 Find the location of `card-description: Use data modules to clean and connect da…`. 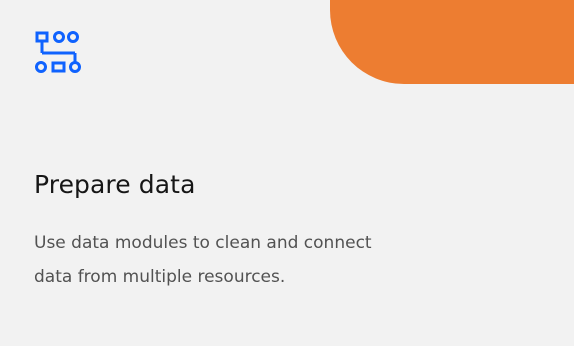

card-description: Use data modules to clean and connect da… is located at coordinates (203, 260).